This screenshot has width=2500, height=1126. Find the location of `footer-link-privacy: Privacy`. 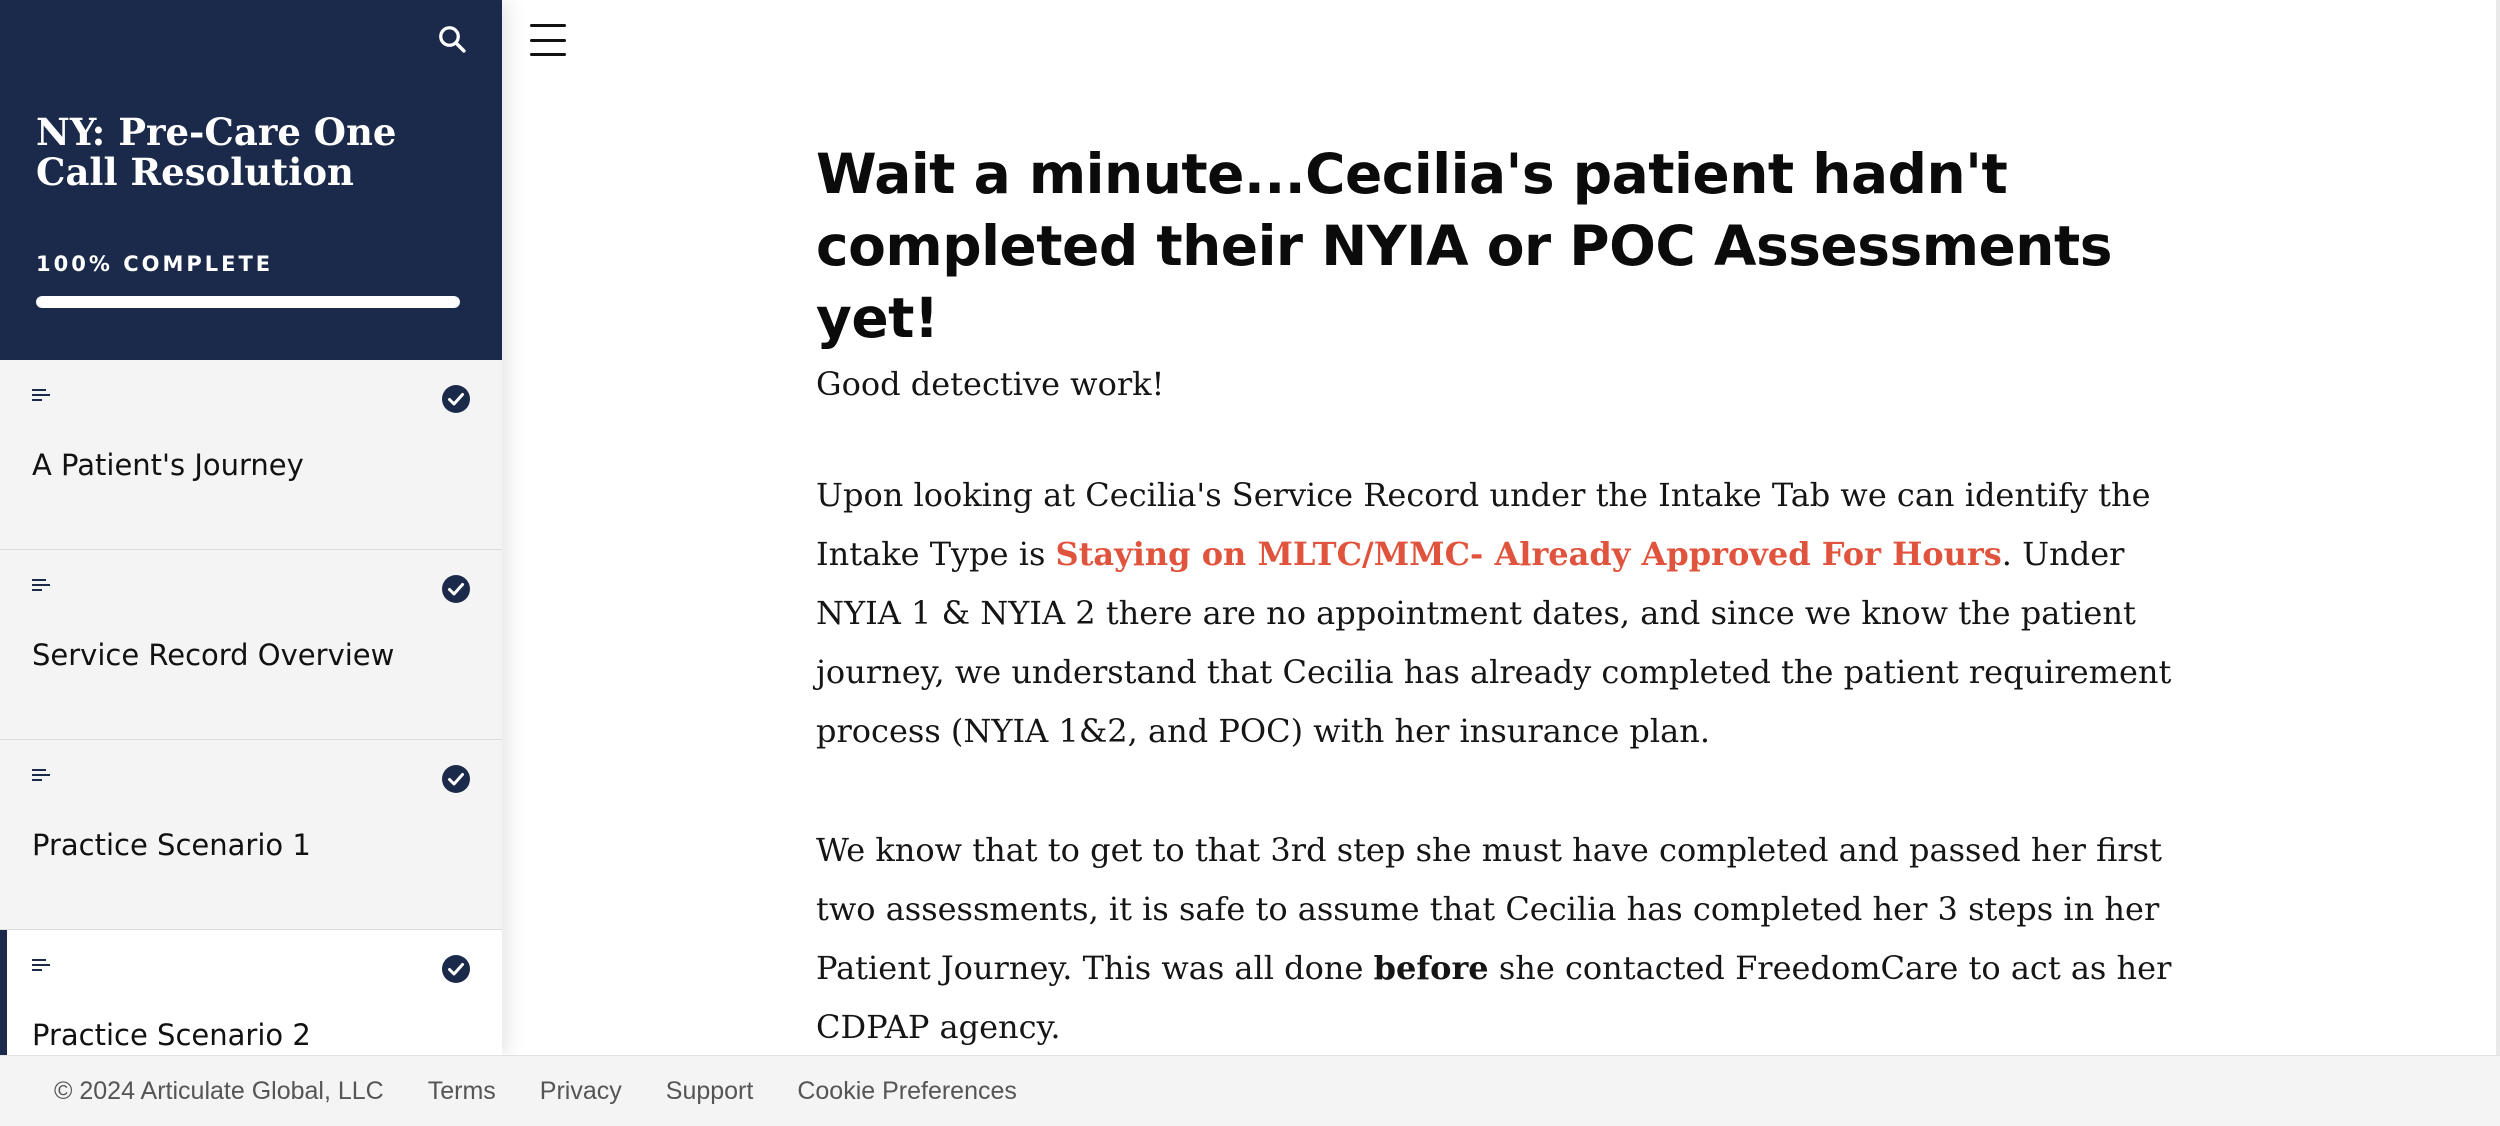

footer-link-privacy: Privacy is located at coordinates (581, 1091).